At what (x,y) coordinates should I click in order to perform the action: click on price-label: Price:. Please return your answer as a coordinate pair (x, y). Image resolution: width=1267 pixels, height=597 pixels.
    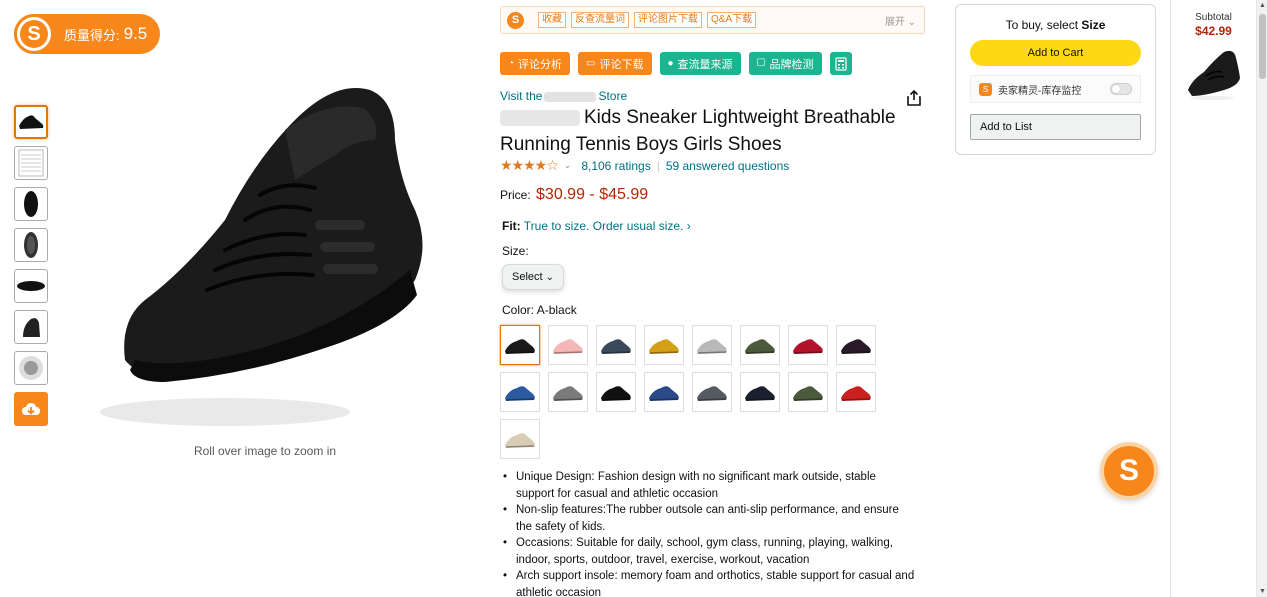
    Looking at the image, I should click on (515, 195).